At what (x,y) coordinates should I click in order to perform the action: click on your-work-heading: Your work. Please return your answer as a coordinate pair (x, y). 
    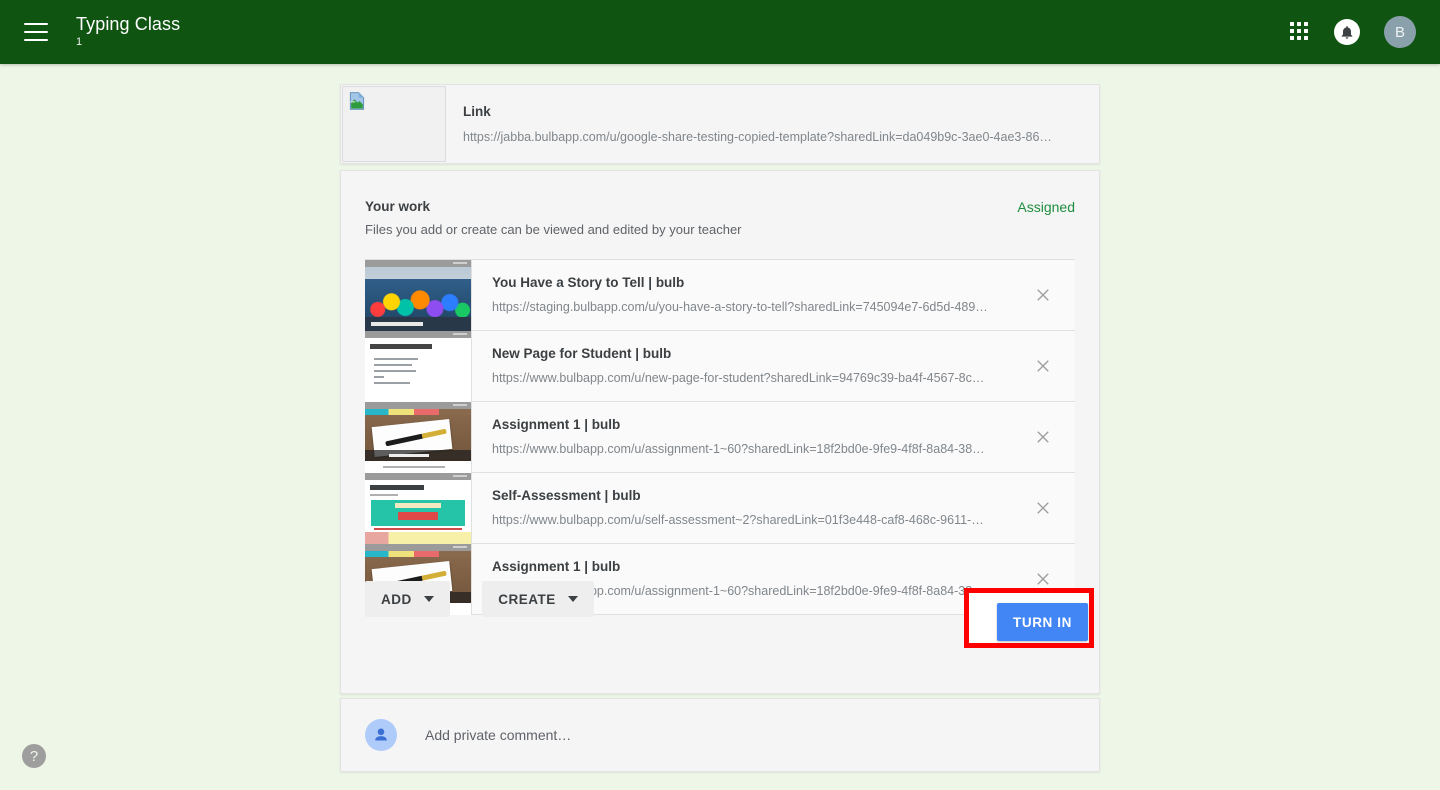
    Looking at the image, I should click on (398, 206).